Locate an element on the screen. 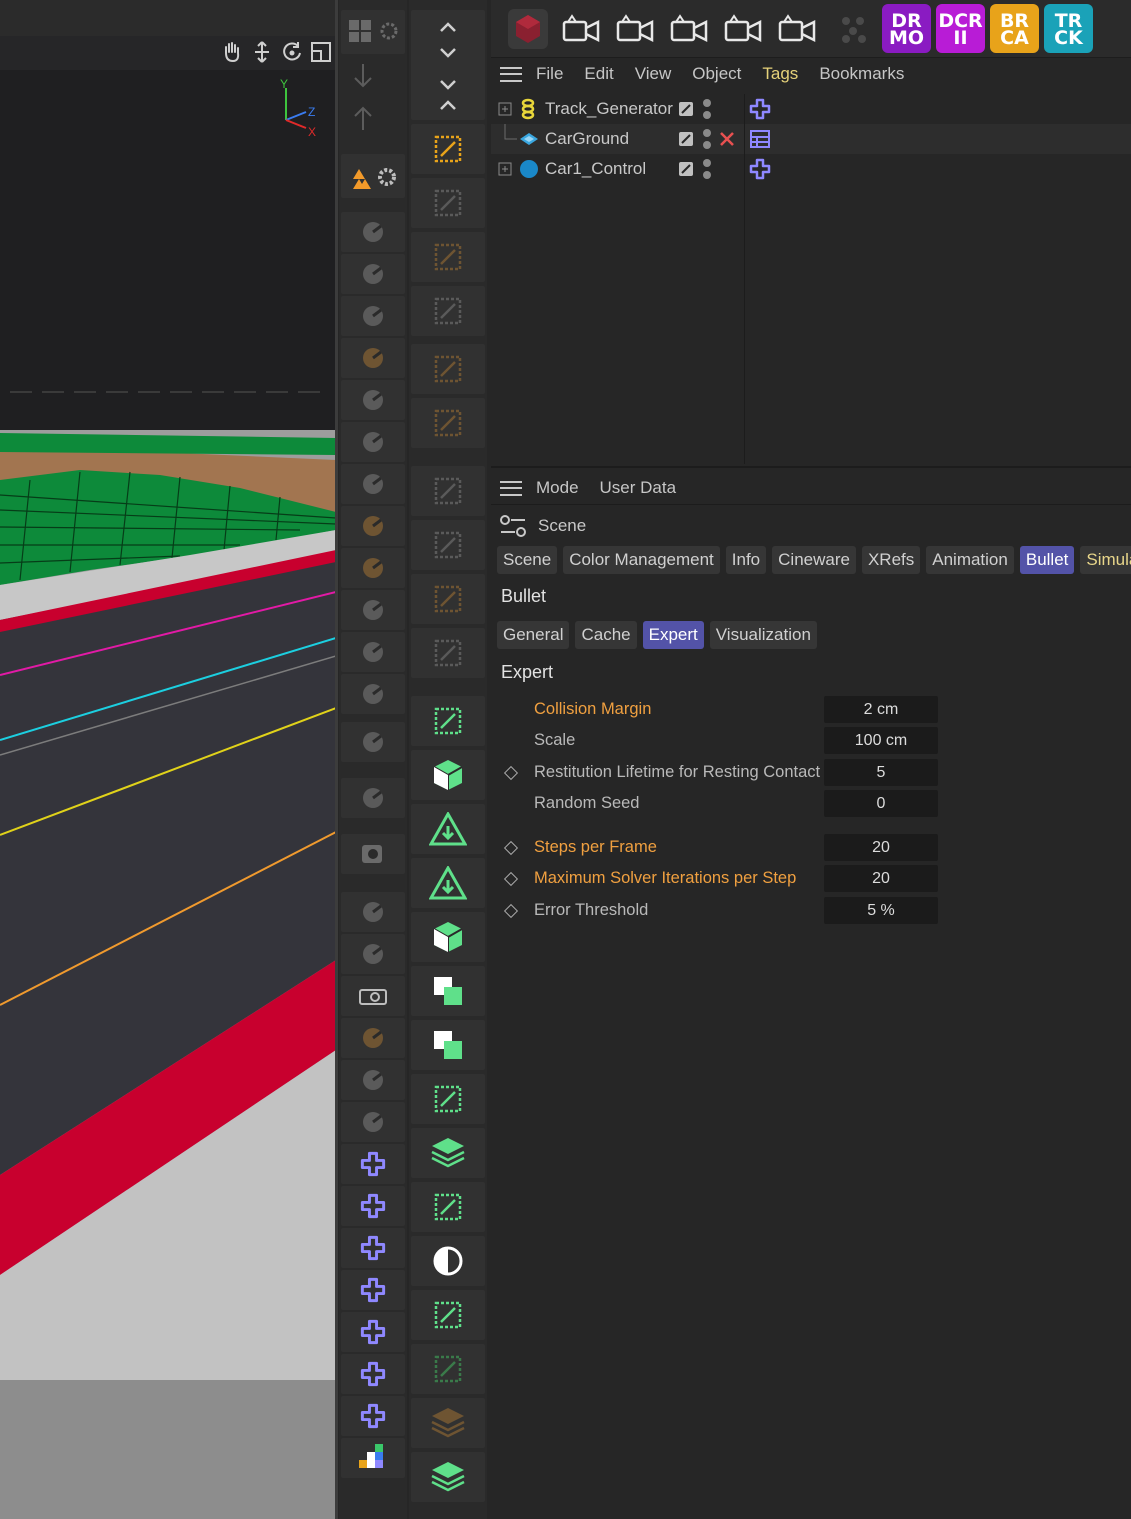 The width and height of the screenshot is (1131, 1519). hand-icon is located at coordinates (232, 52).